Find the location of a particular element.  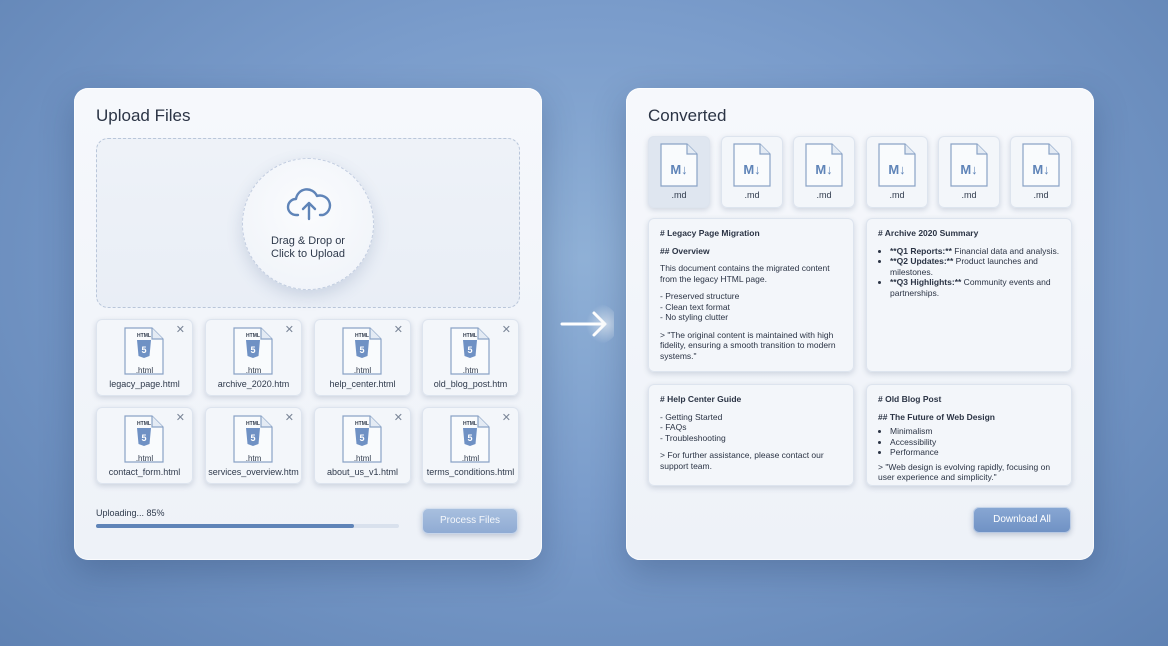

drop-zone: Drag & Drop or Click to Upload is located at coordinates (308, 223).